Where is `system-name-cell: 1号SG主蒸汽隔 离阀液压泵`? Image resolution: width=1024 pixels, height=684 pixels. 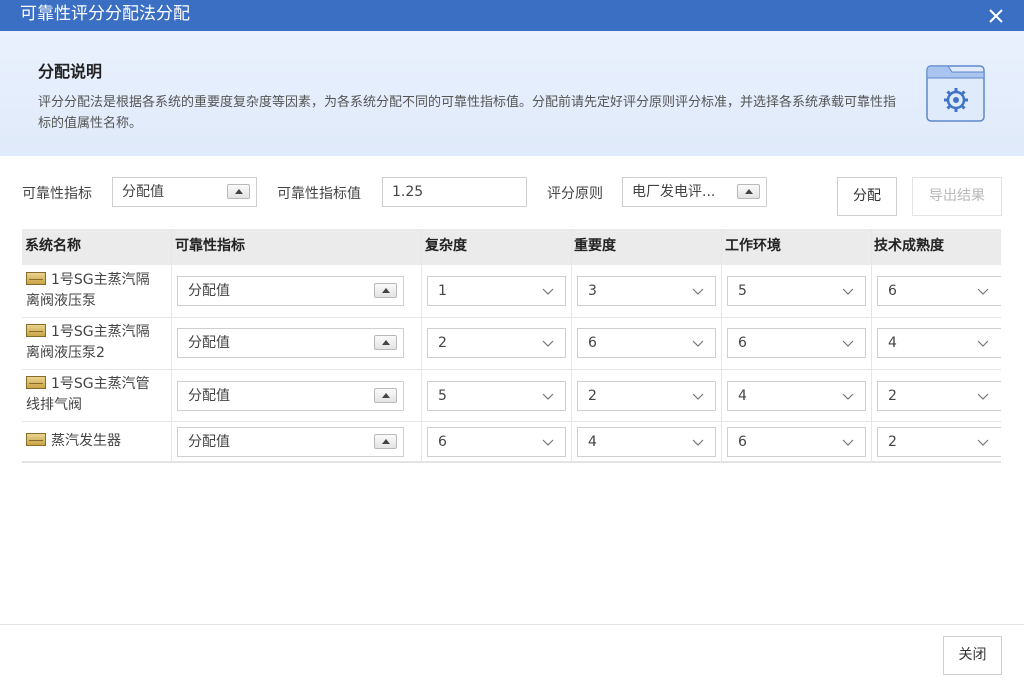
system-name-cell: 1号SG主蒸汽隔 离阀液压泵 is located at coordinates (88, 290).